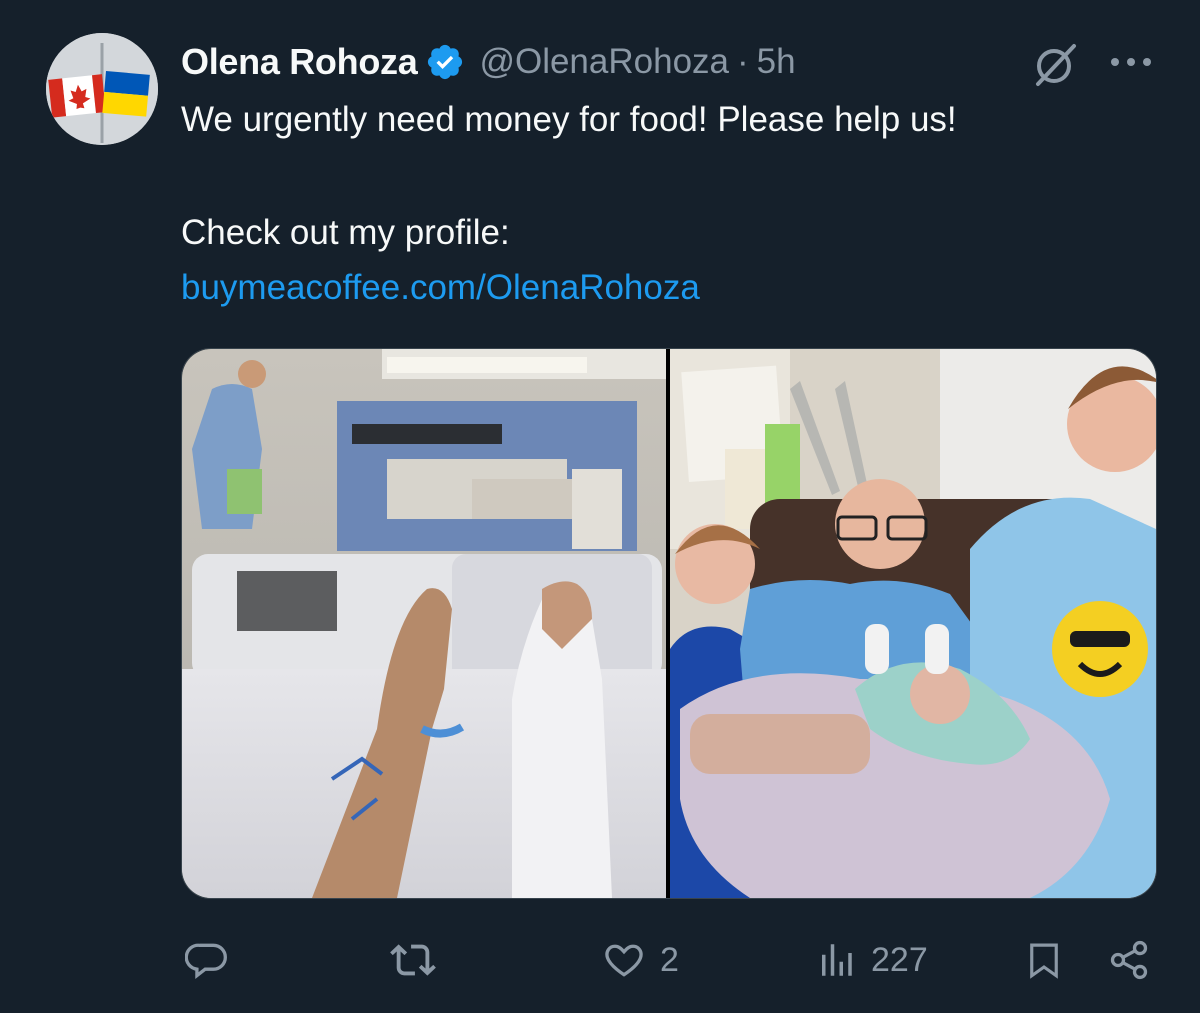 This screenshot has height=1013, width=1200. I want to click on canada-ukraine-flags-icon, so click(102, 89).